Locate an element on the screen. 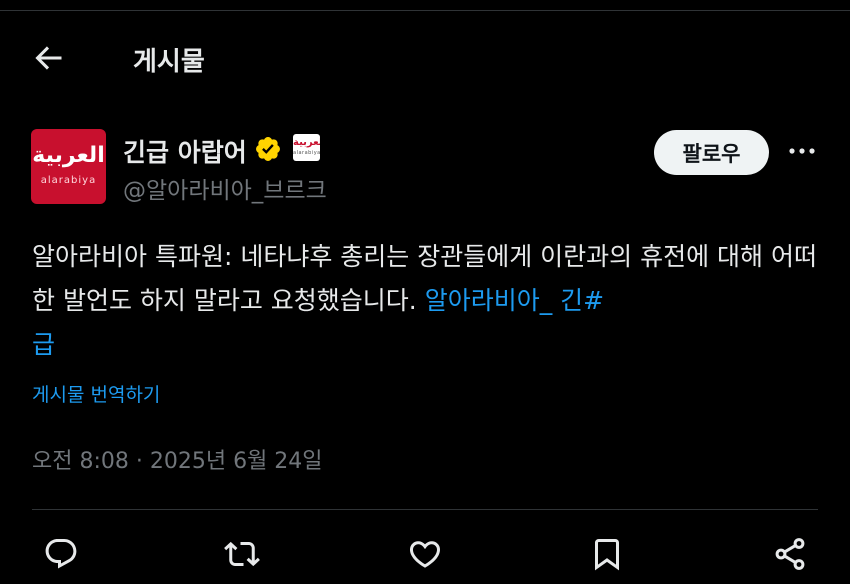 The image size is (850, 584). back-button is located at coordinates (48, 58).